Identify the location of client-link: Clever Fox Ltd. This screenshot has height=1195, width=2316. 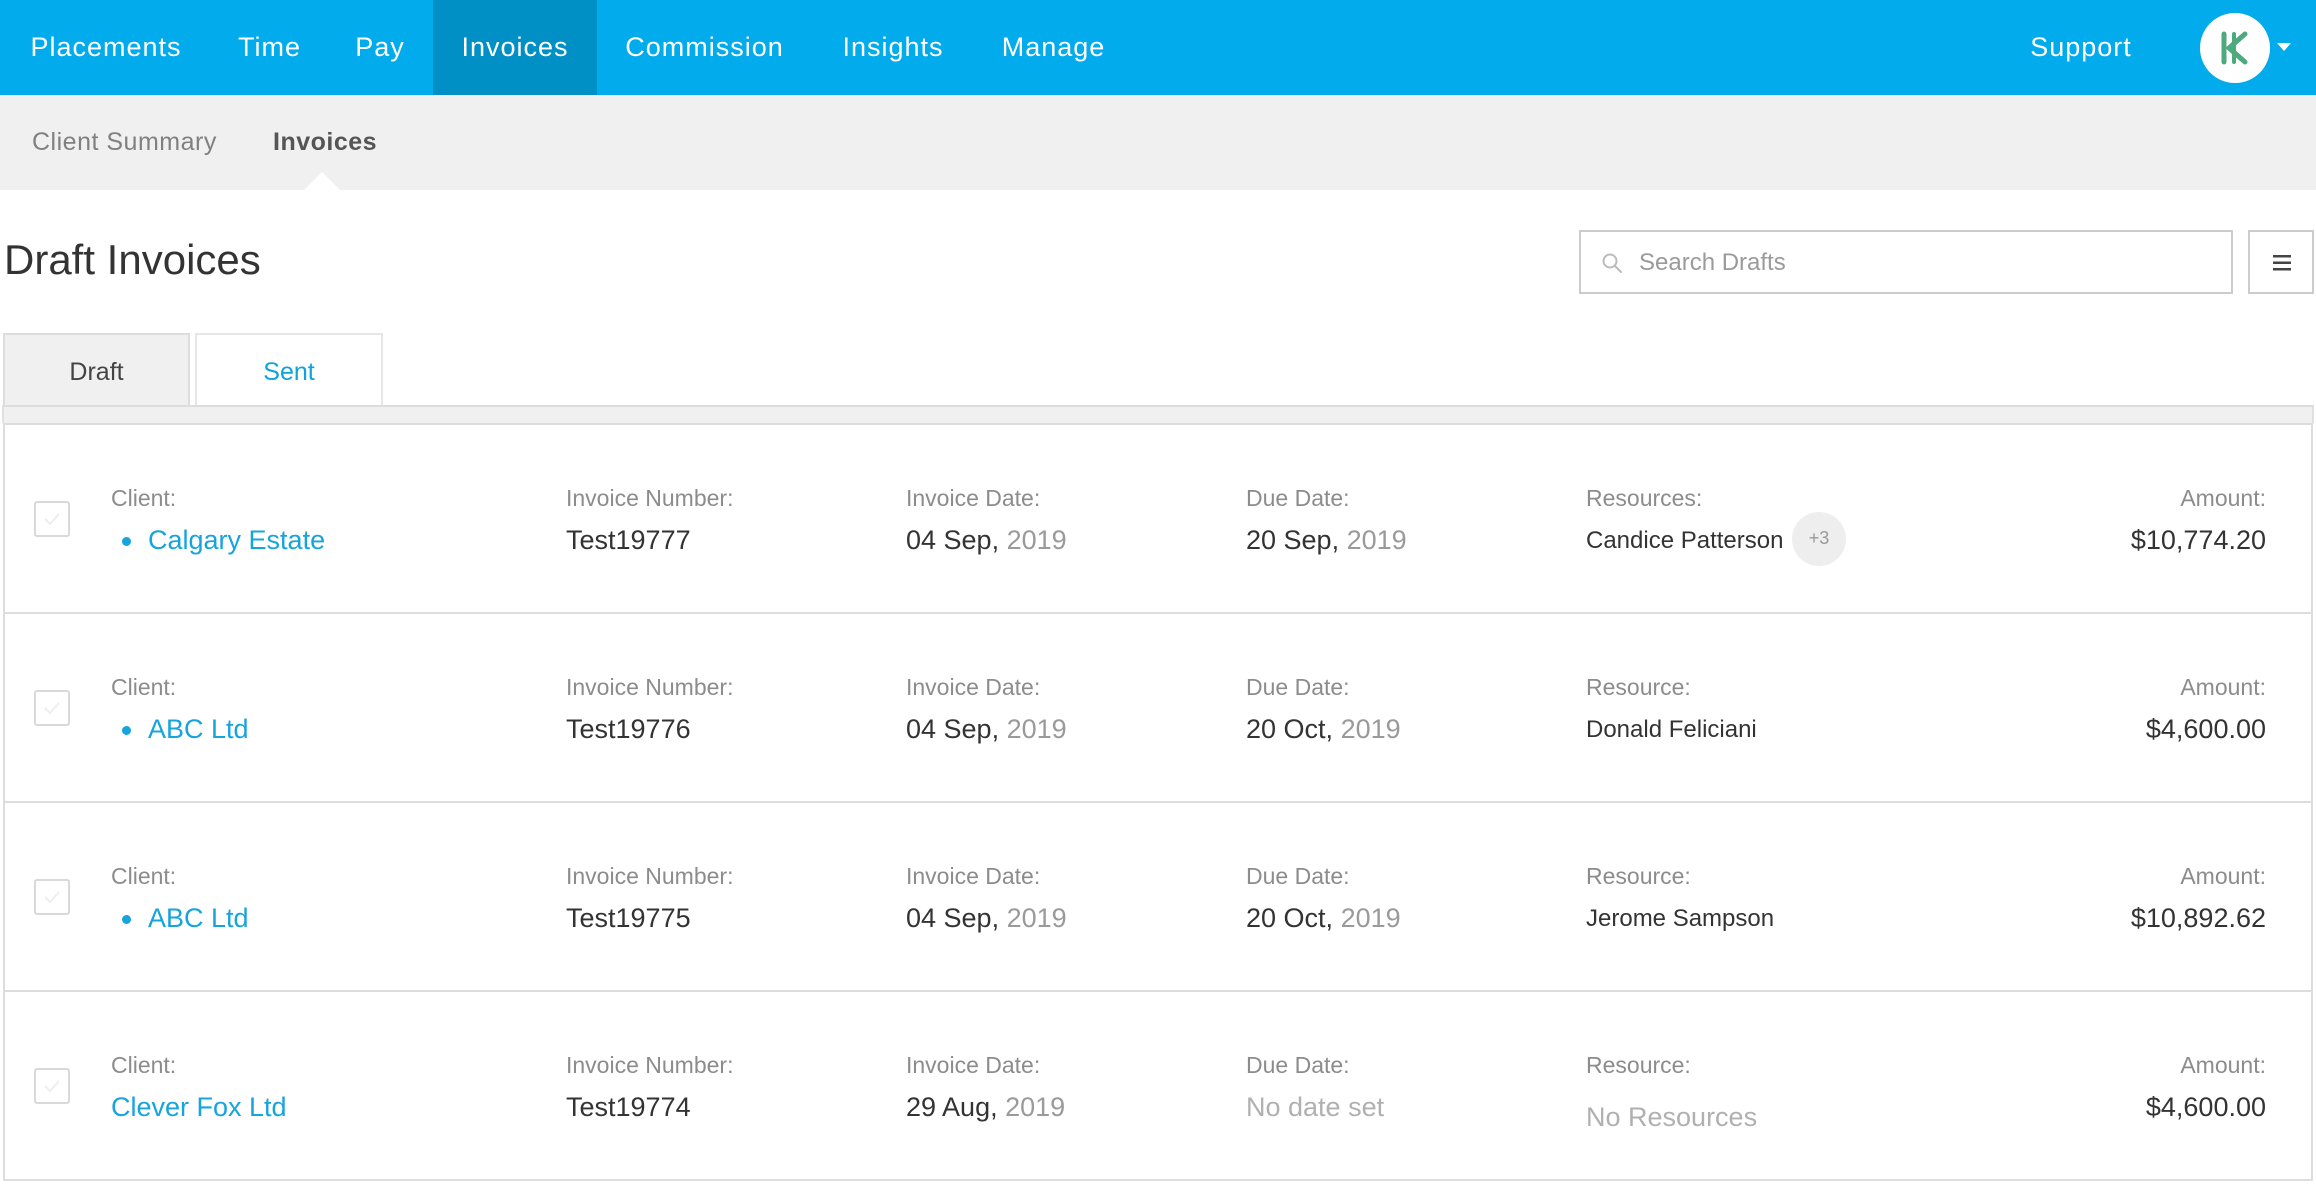
(199, 1107).